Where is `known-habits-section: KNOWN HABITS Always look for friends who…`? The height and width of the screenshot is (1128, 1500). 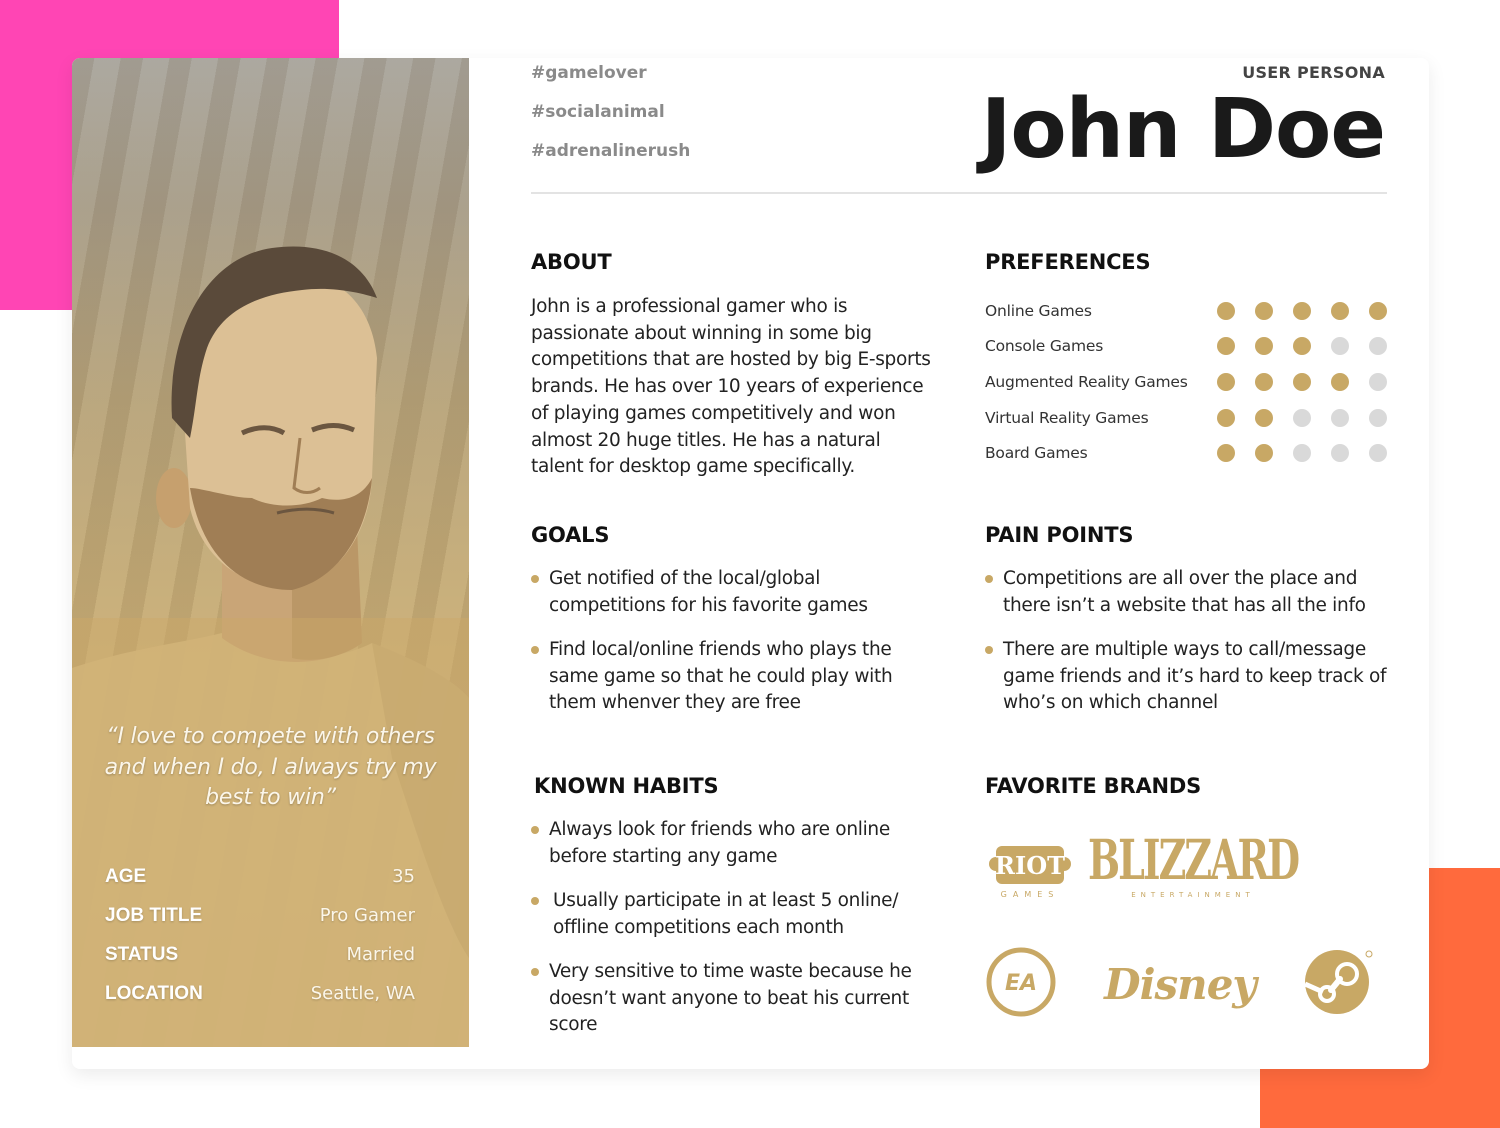 known-habits-section: KNOWN HABITS Always look for friends who… is located at coordinates (731, 915).